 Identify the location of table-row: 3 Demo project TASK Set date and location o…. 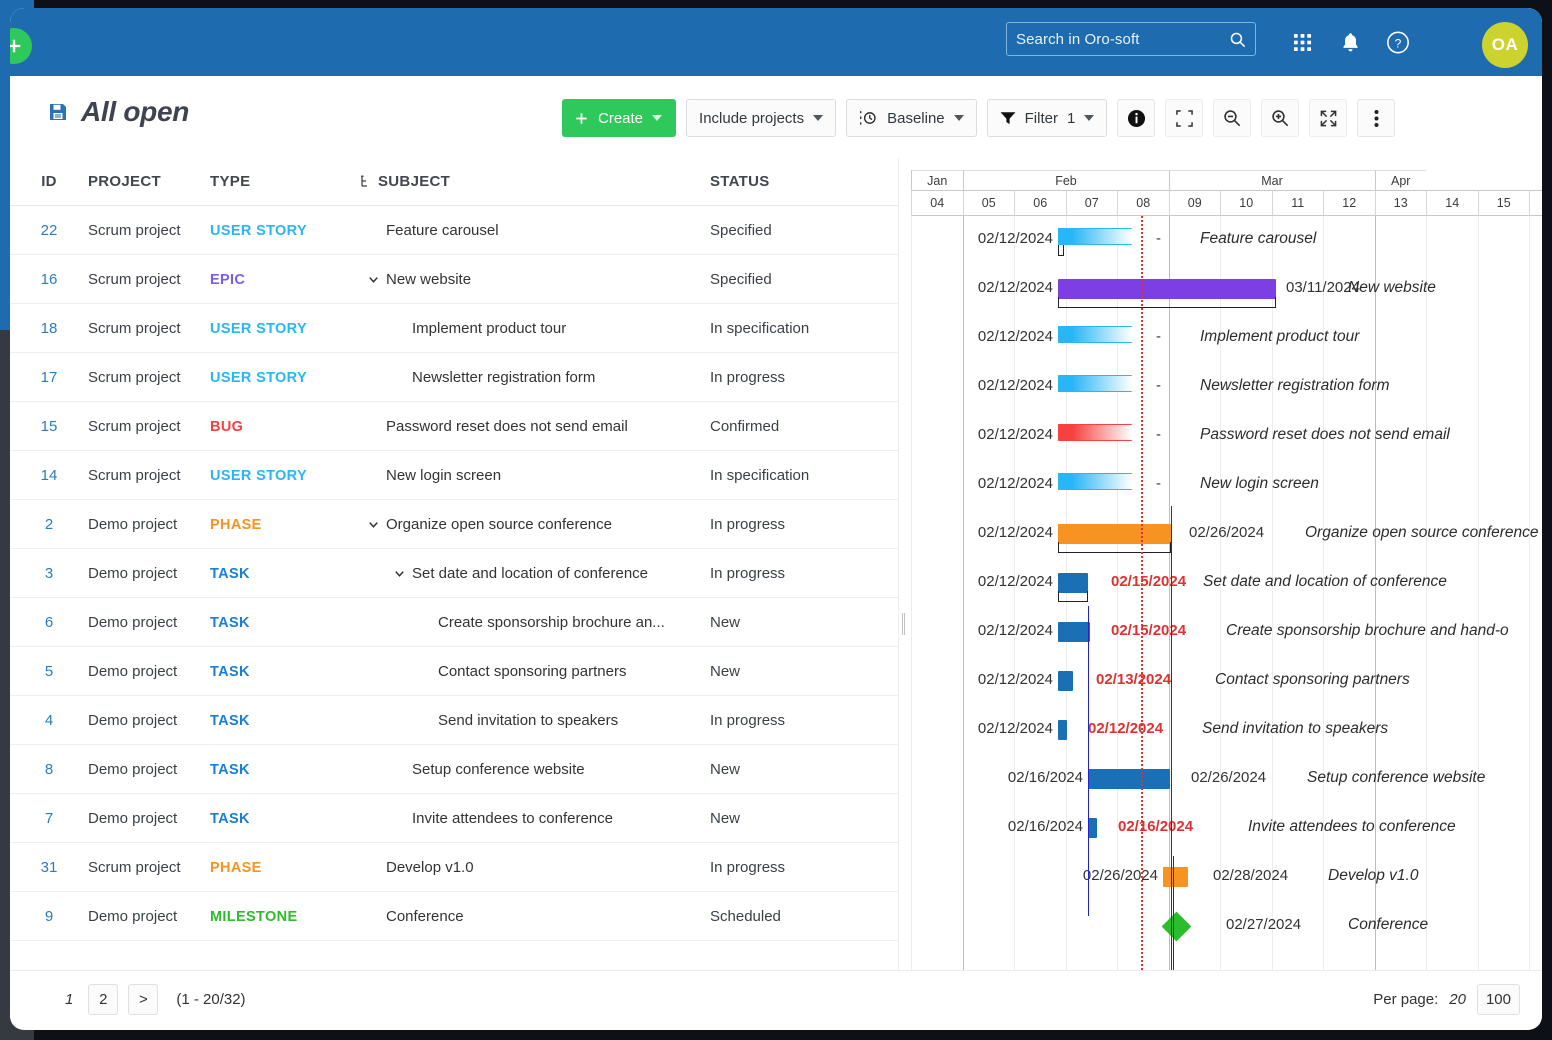
(454, 573).